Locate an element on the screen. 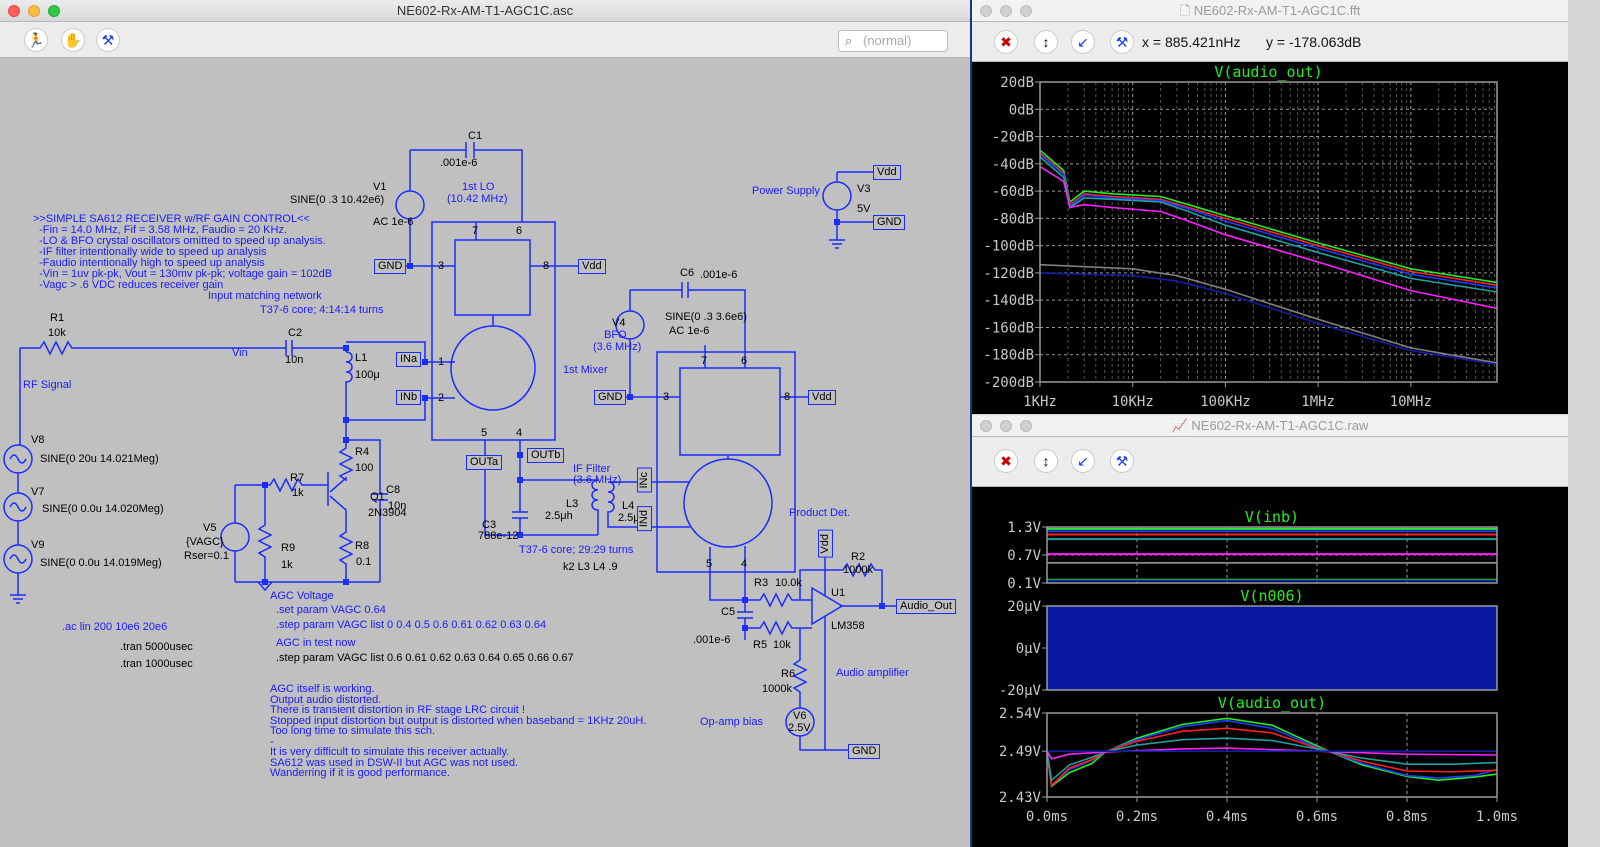  l1-label: L1 is located at coordinates (361, 358).